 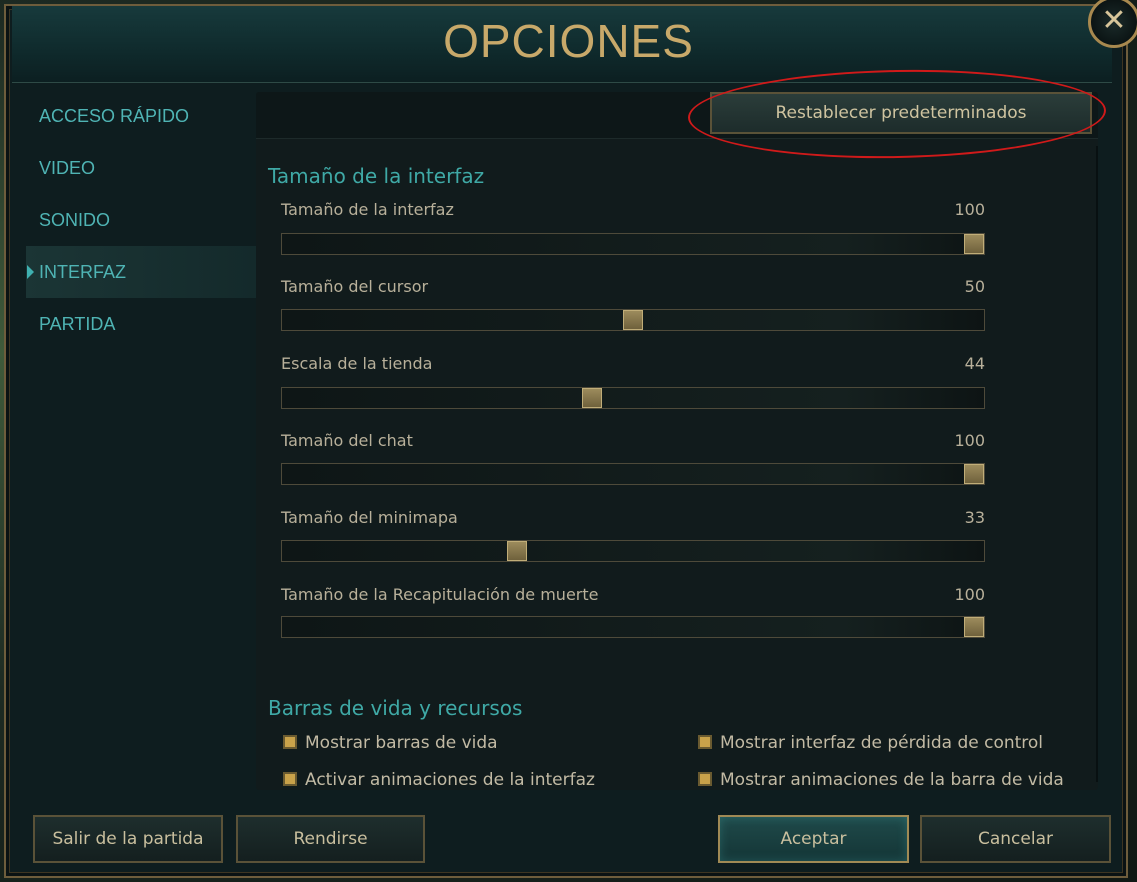 I want to click on checkbox-health-bar-animations: Mostrar animaciones de la barra de vida, so click(x=881, y=780).